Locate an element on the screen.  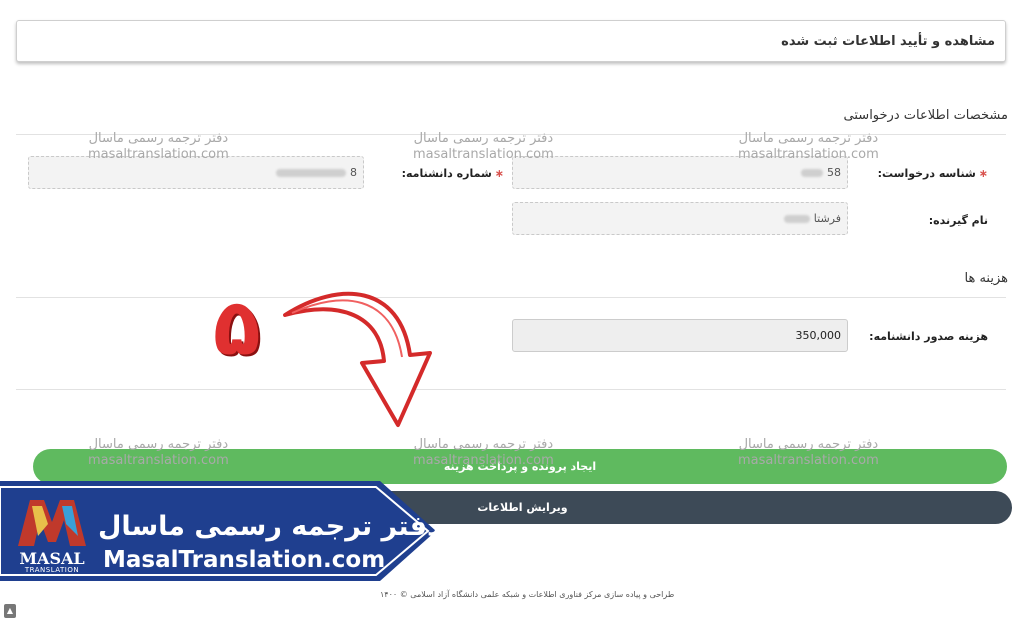
brand-name: دفتر ترجمه رسمی ماسال is located at coordinates (269, 526).